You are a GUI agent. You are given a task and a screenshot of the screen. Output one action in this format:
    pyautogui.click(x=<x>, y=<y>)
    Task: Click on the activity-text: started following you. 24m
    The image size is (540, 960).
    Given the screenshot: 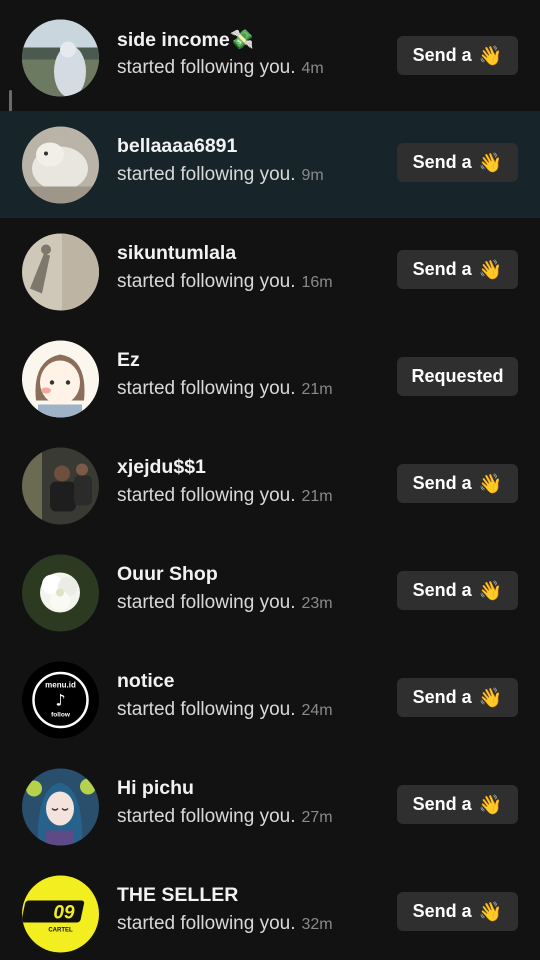 What is the action you would take?
    pyautogui.click(x=225, y=709)
    